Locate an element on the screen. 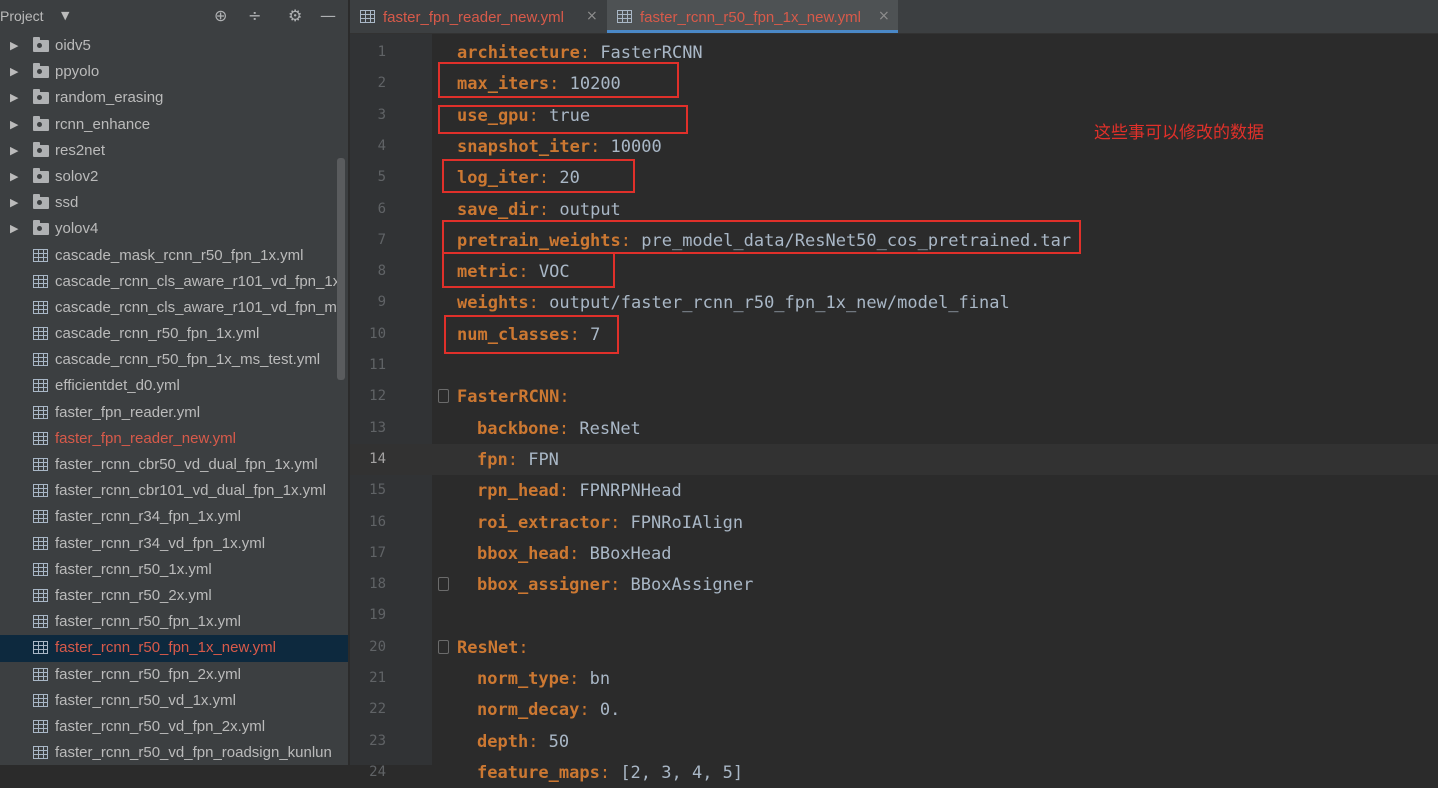 This screenshot has width=1438, height=788. file-row: faster_rcnn_r50_fpn_1x.yml is located at coordinates (174, 622).